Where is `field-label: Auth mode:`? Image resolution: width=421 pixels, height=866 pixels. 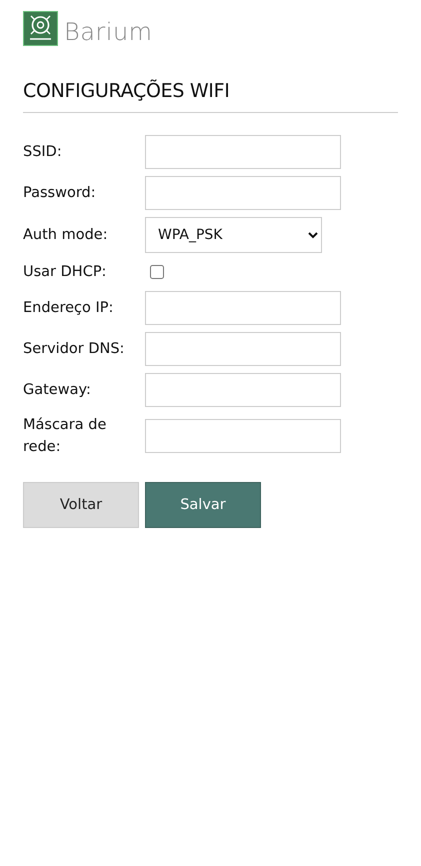
field-label: Auth mode: is located at coordinates (66, 235).